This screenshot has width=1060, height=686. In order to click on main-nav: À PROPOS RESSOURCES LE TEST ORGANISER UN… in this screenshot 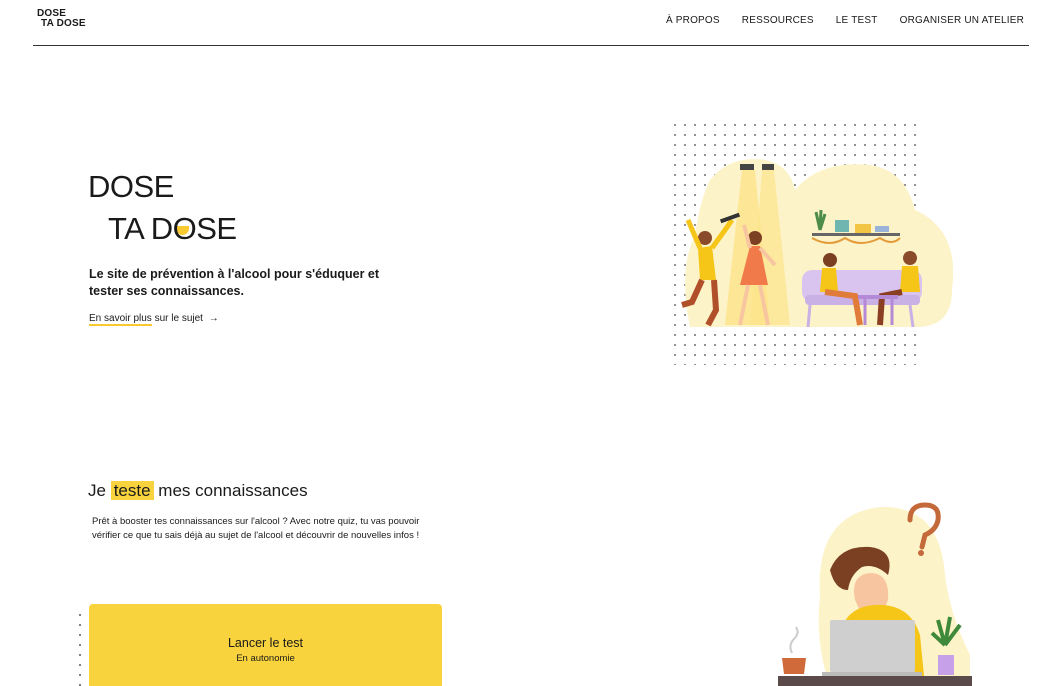, I will do `click(845, 20)`.